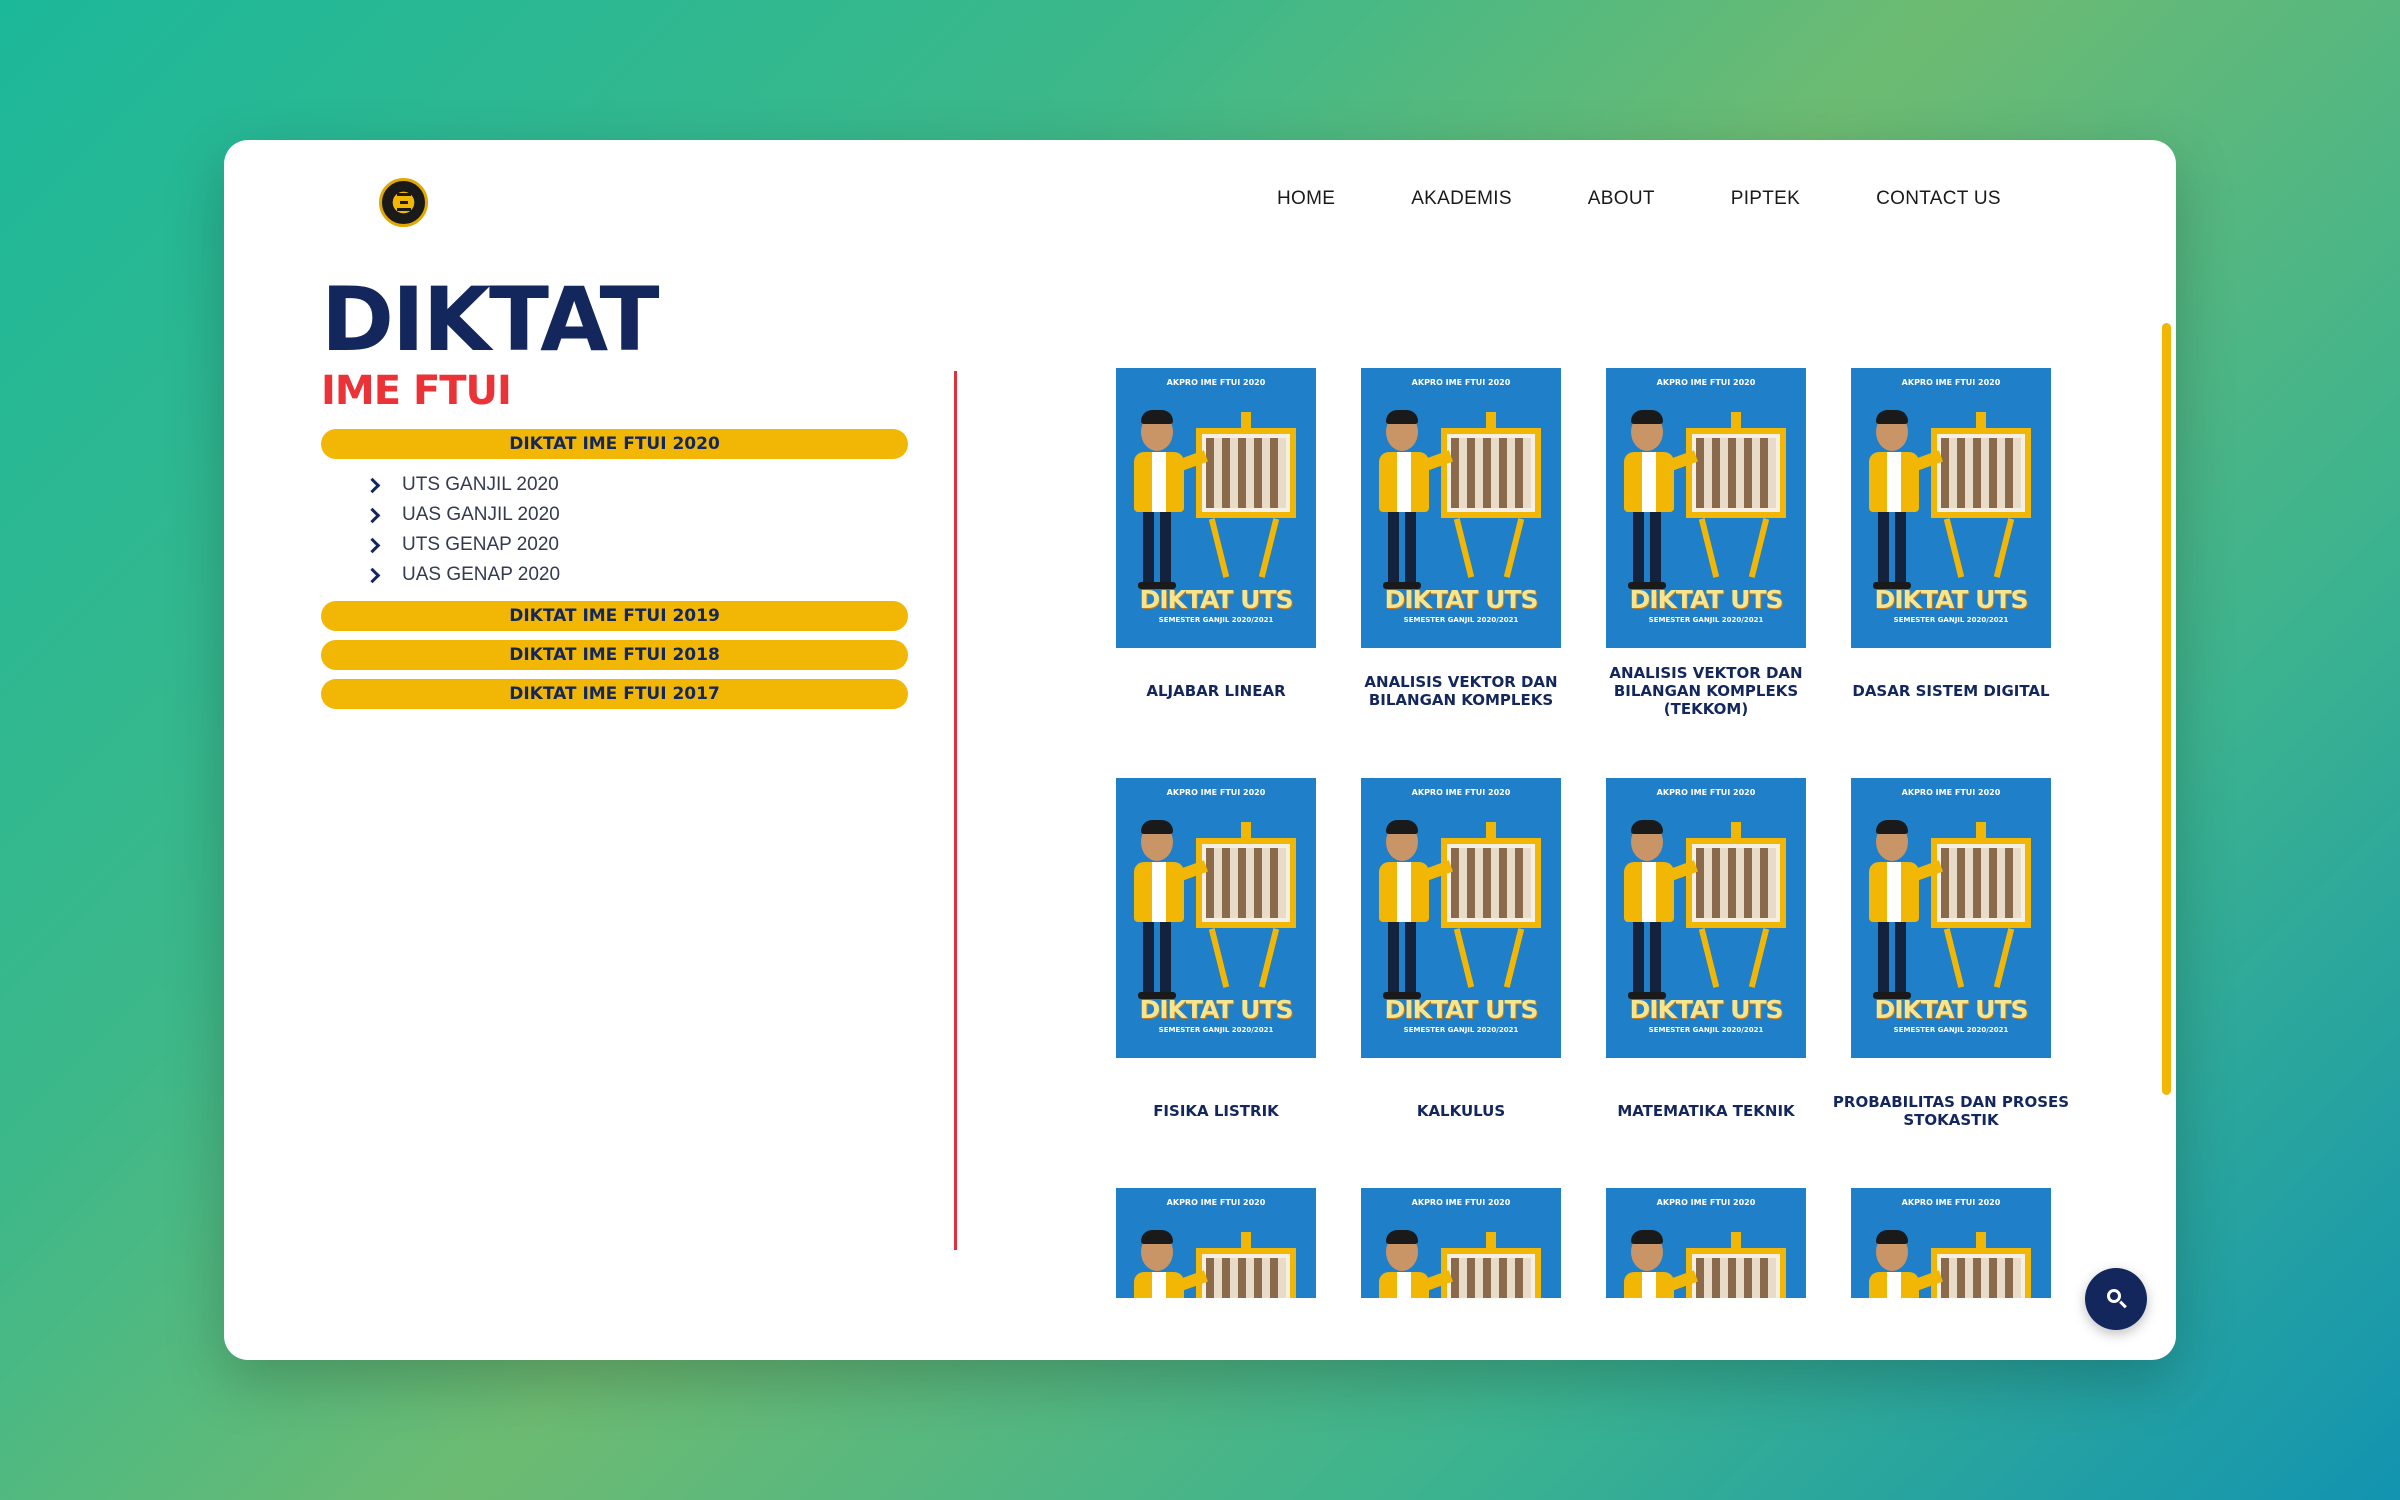 The width and height of the screenshot is (2400, 1500). What do you see at coordinates (416, 391) in the screenshot?
I see `page-subtitle: IME FTUI` at bounding box center [416, 391].